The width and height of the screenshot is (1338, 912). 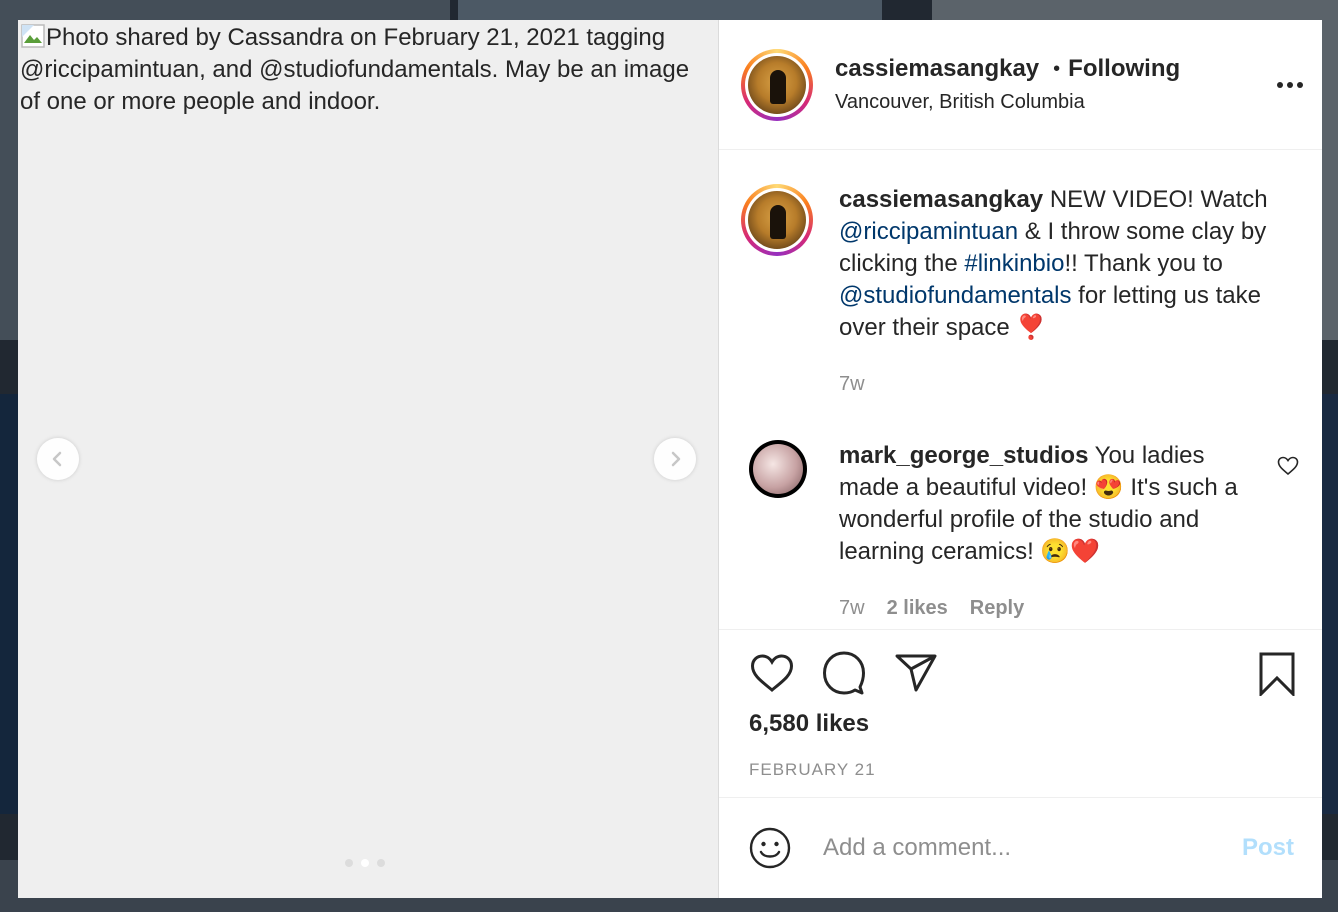 What do you see at coordinates (963, 455) in the screenshot?
I see `commenter-username: mark_george_studios` at bounding box center [963, 455].